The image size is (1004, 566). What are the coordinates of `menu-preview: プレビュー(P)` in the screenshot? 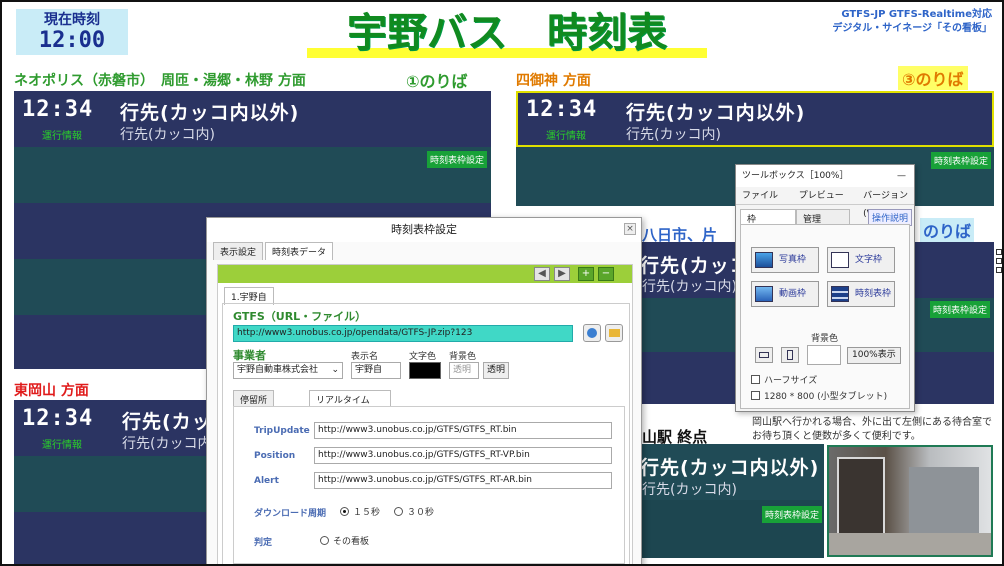 It's located at (824, 203).